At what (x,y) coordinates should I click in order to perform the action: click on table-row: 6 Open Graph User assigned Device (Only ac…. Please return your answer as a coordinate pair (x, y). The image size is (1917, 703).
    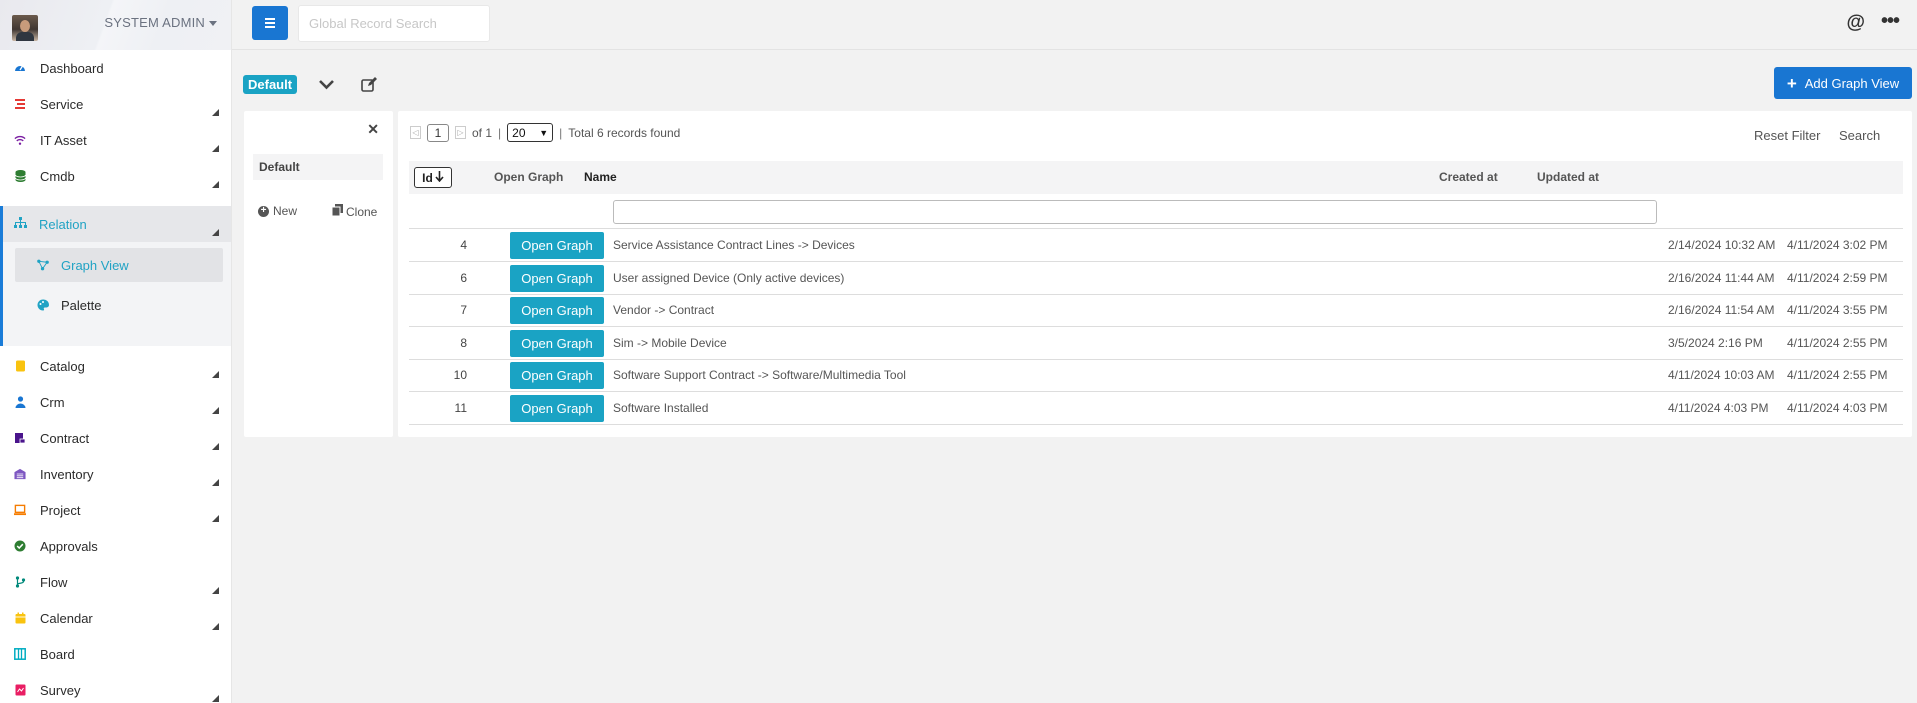
    Looking at the image, I should click on (1156, 278).